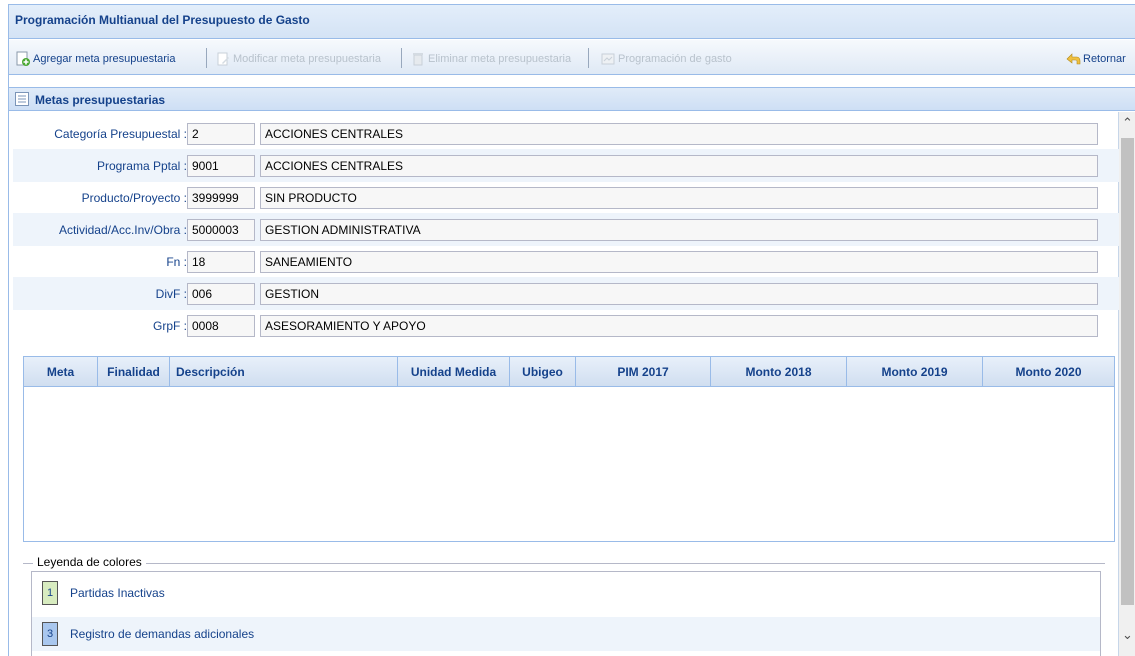 Image resolution: width=1135 pixels, height=656 pixels. I want to click on column-header-ubigeo: Ubigeo, so click(543, 372).